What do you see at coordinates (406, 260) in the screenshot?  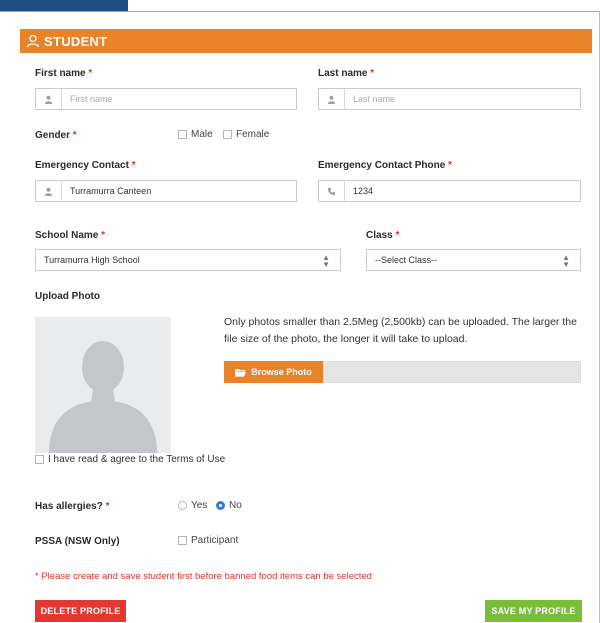 I see `class-value: --Select Class--` at bounding box center [406, 260].